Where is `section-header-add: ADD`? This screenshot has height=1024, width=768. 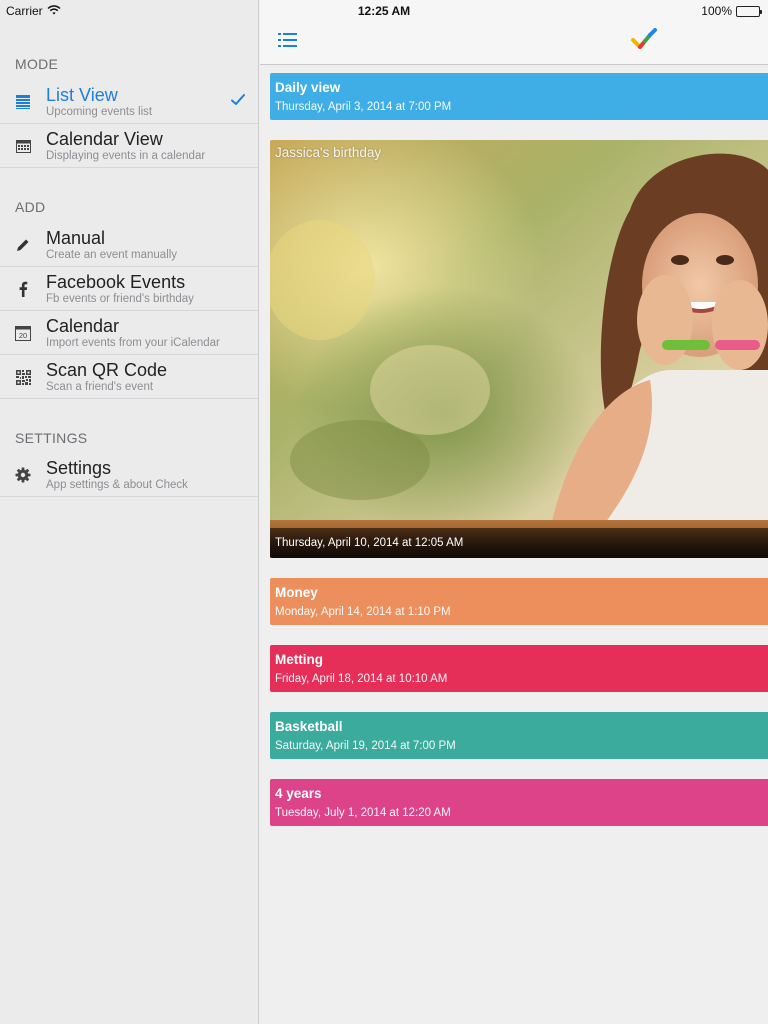 section-header-add: ADD is located at coordinates (30, 207).